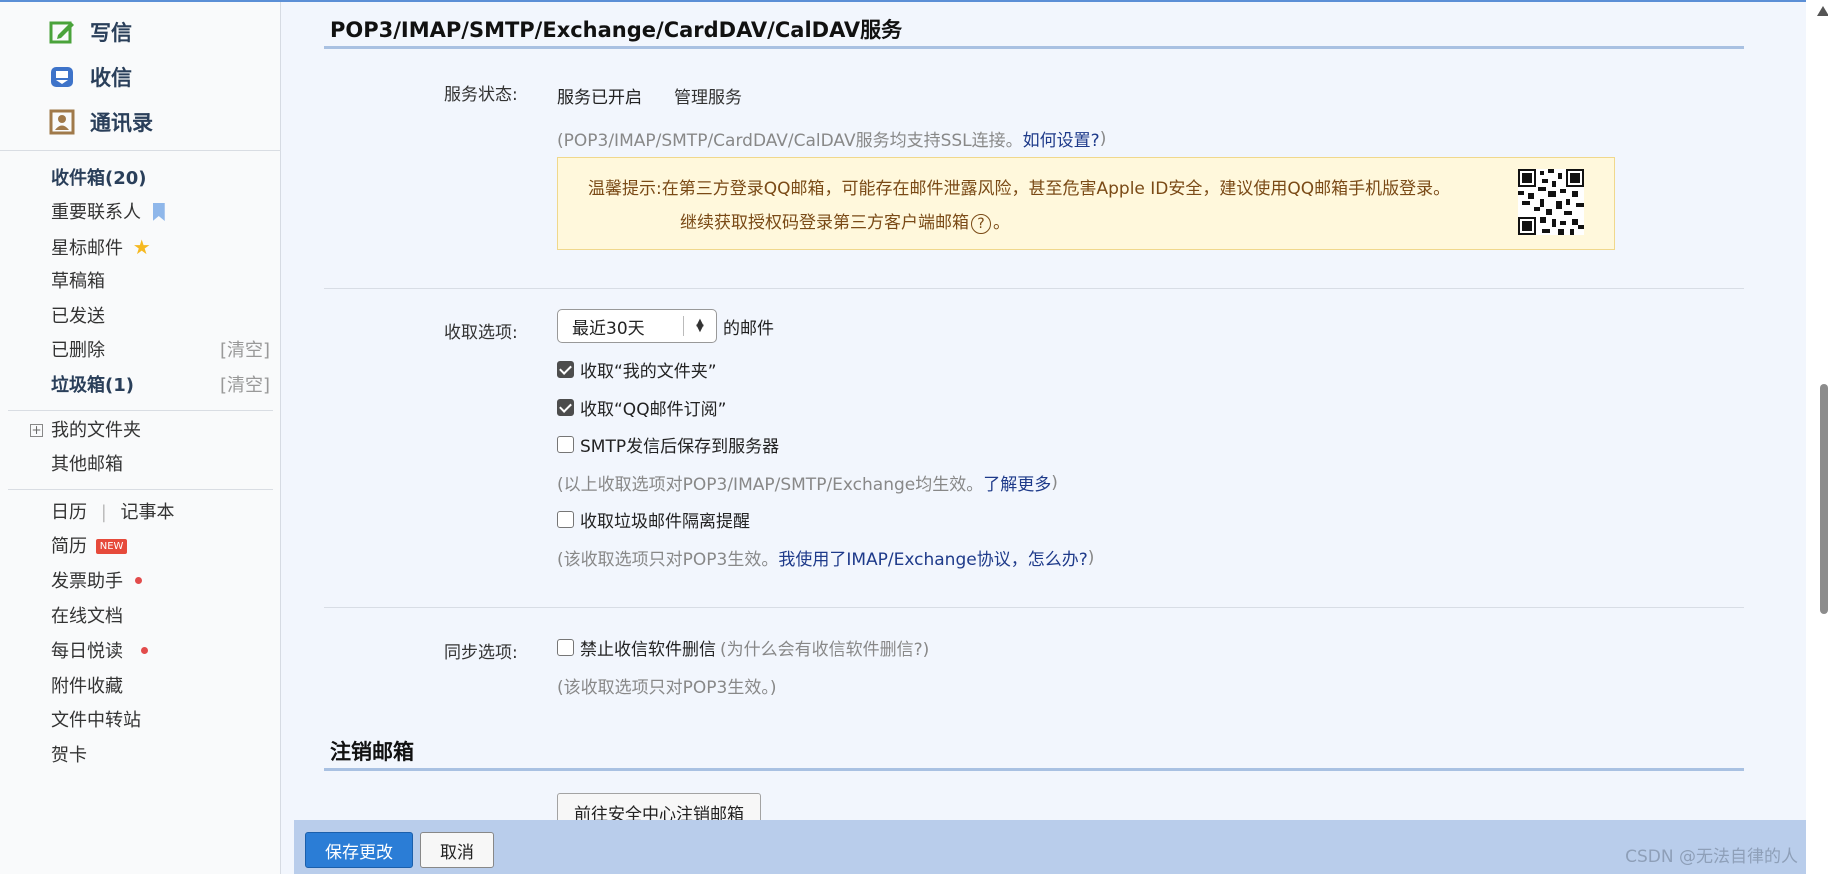  Describe the element at coordinates (96, 721) in the screenshot. I see `tool-file-transfer: 文件中转站` at that location.